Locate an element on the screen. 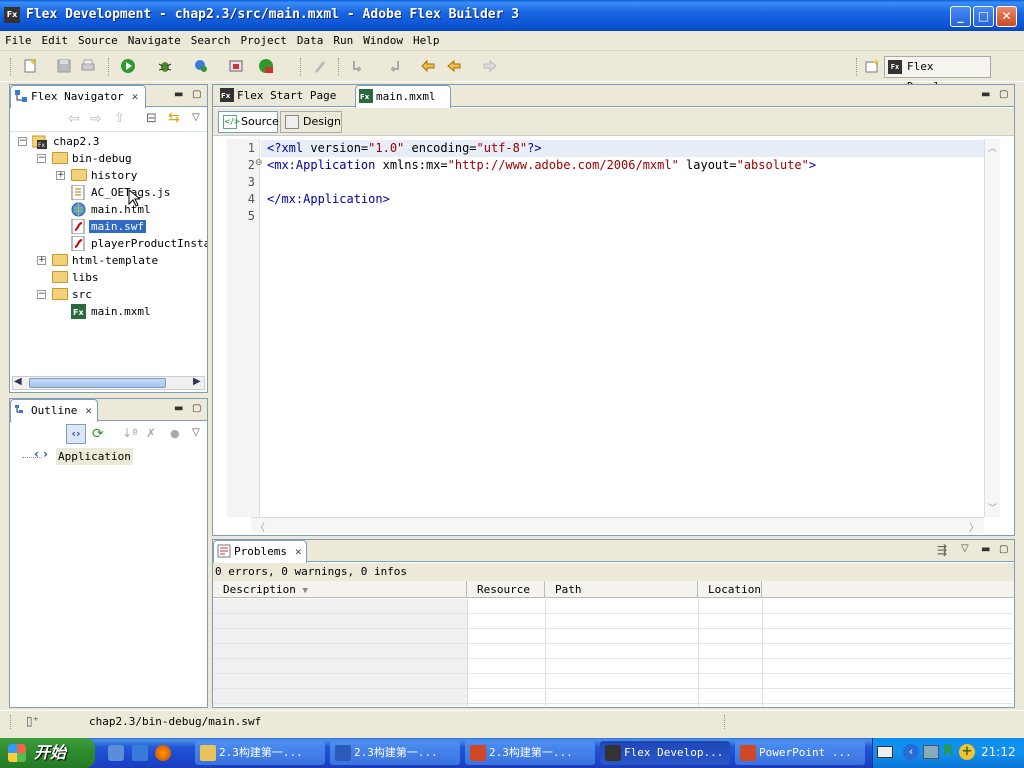 The width and height of the screenshot is (1024, 768). start-button: 开始 is located at coordinates (47, 753).